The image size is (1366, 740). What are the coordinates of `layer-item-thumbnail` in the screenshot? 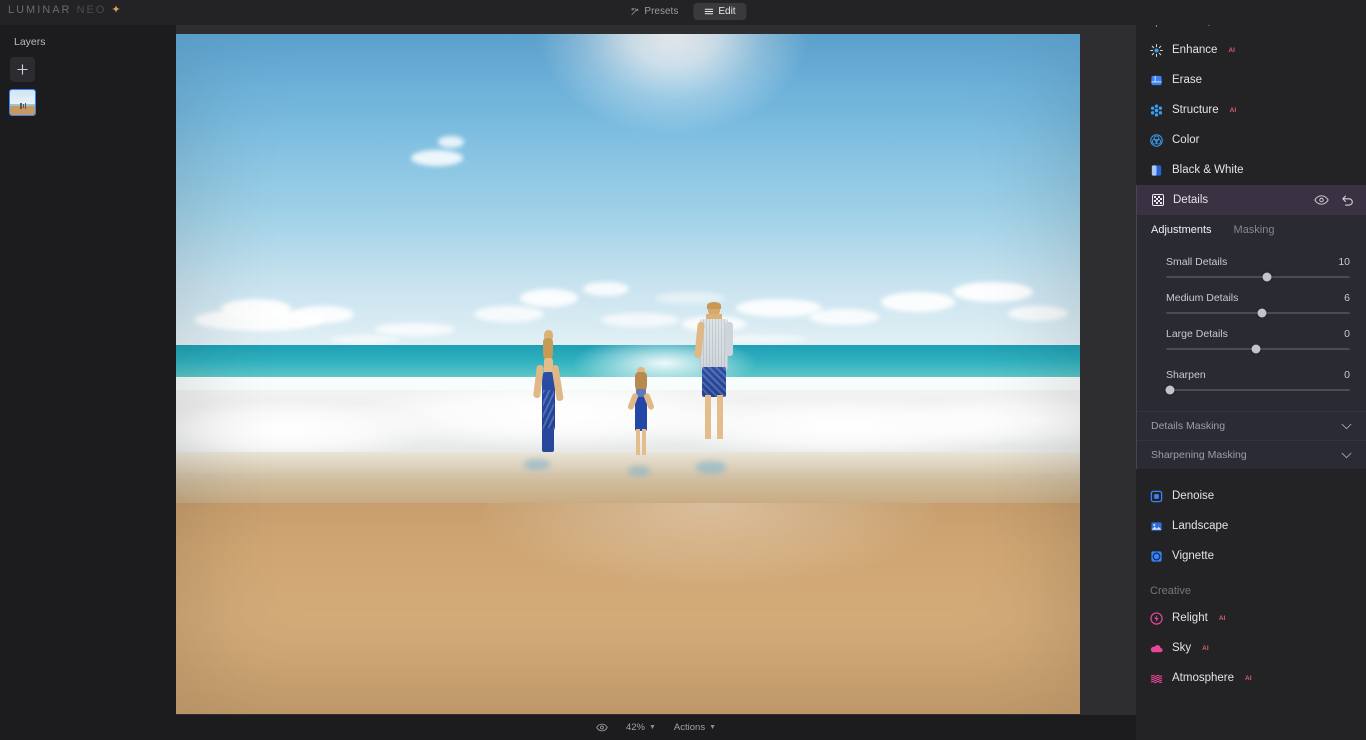 It's located at (22, 102).